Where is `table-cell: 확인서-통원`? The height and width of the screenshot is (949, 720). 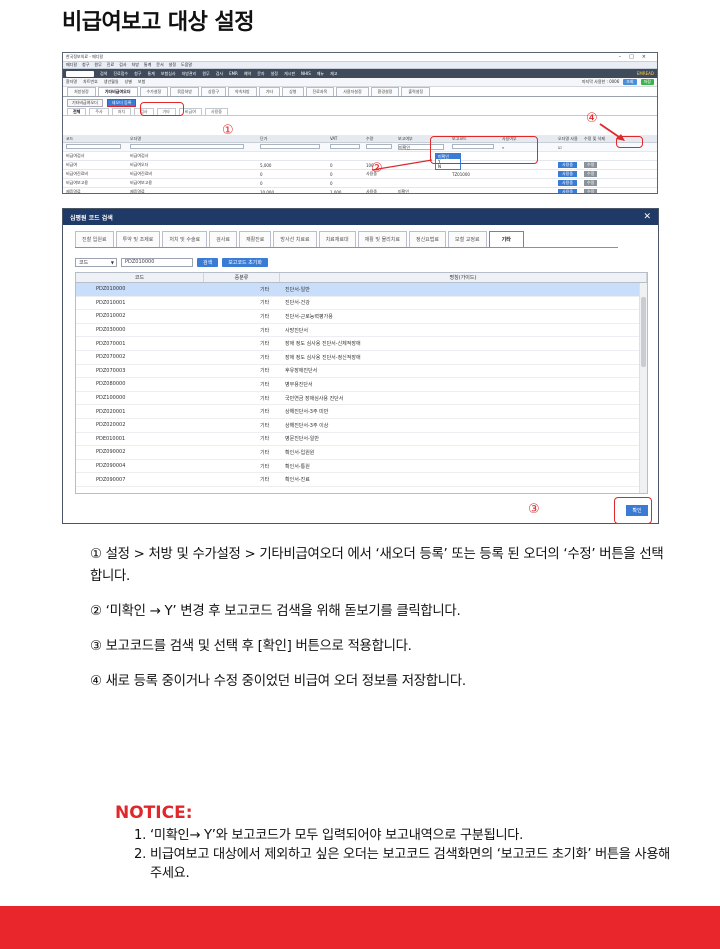 table-cell: 확인서-통원 is located at coordinates (297, 466).